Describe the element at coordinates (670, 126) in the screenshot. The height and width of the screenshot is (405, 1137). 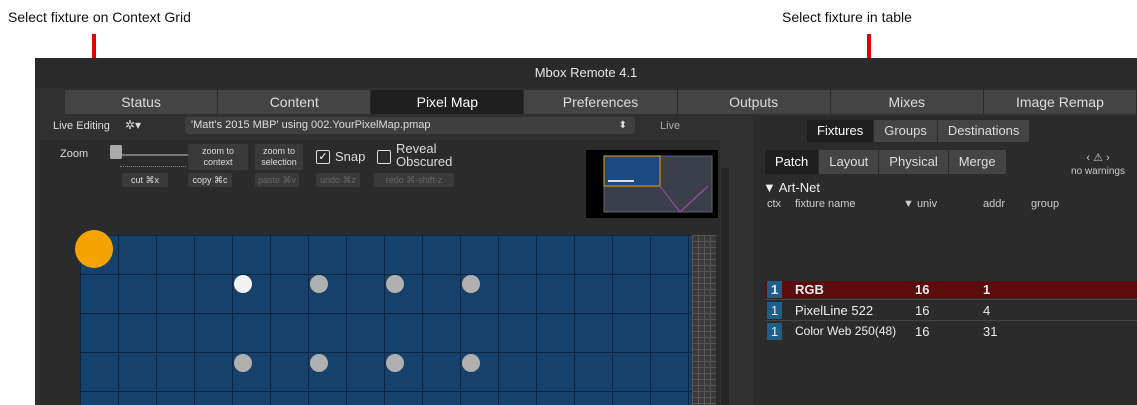
I see `live-status: Live` at that location.